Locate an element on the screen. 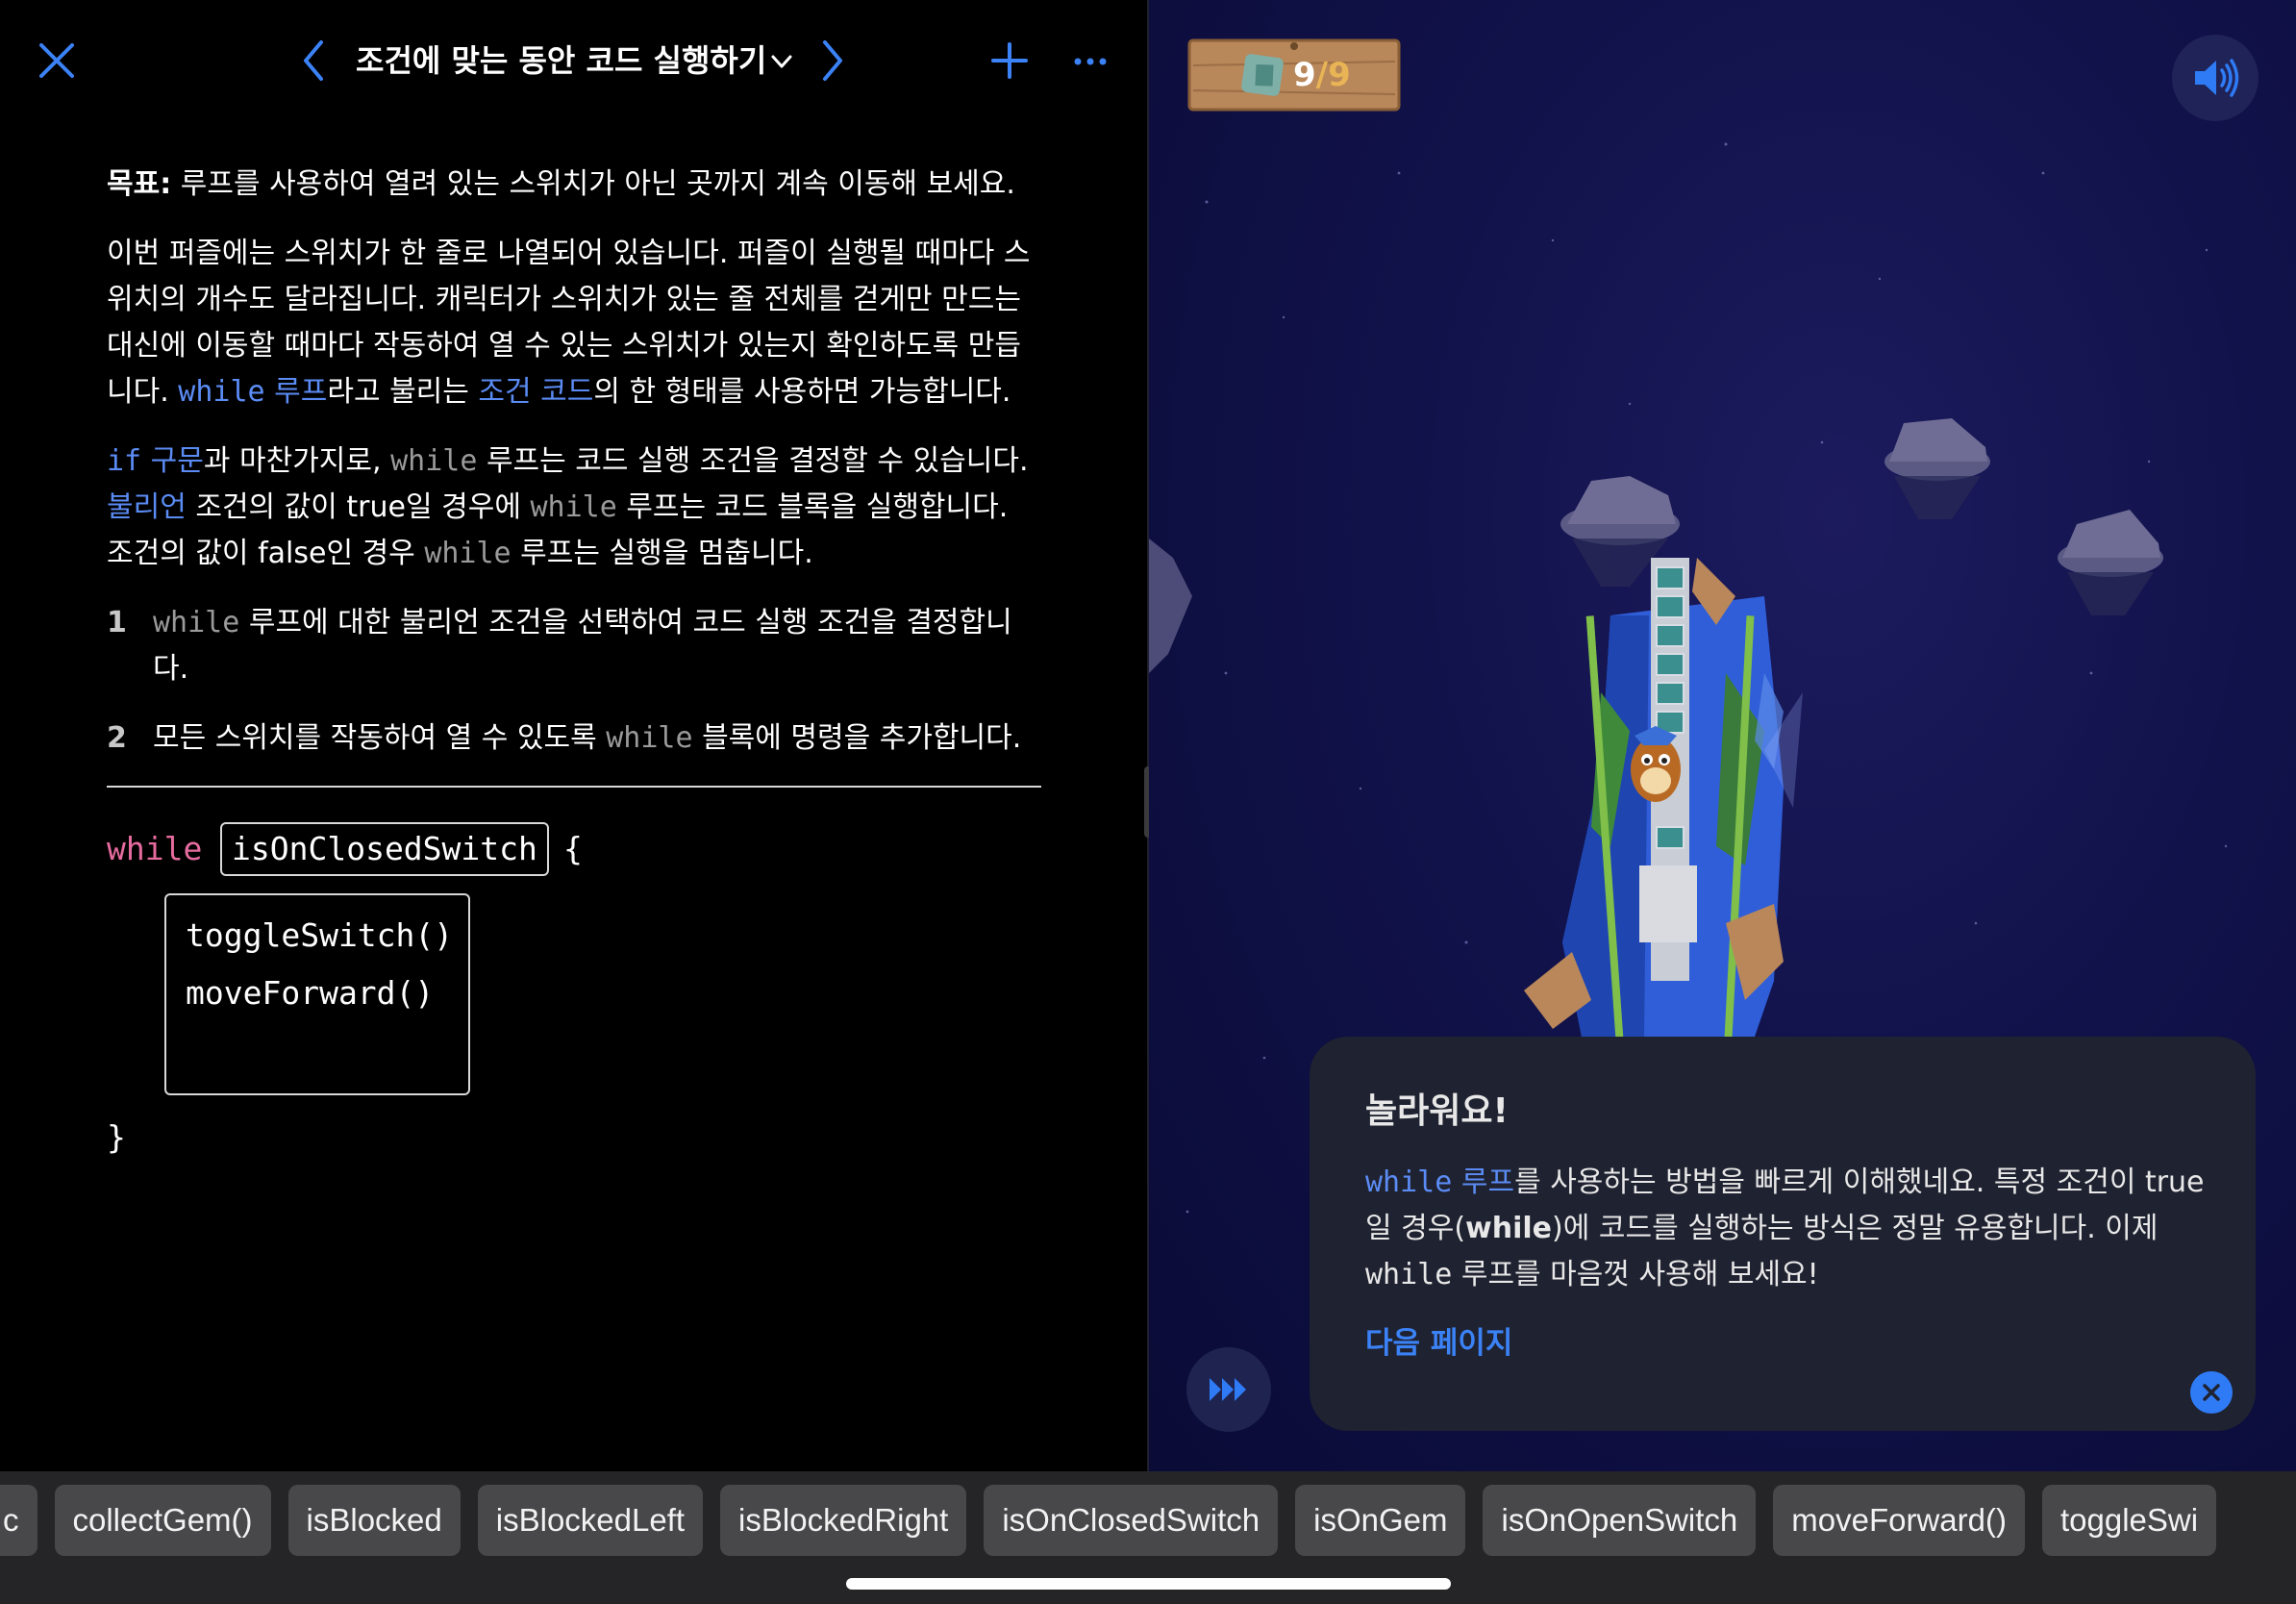 The height and width of the screenshot is (1604, 2296). byte-character is located at coordinates (1656, 764).